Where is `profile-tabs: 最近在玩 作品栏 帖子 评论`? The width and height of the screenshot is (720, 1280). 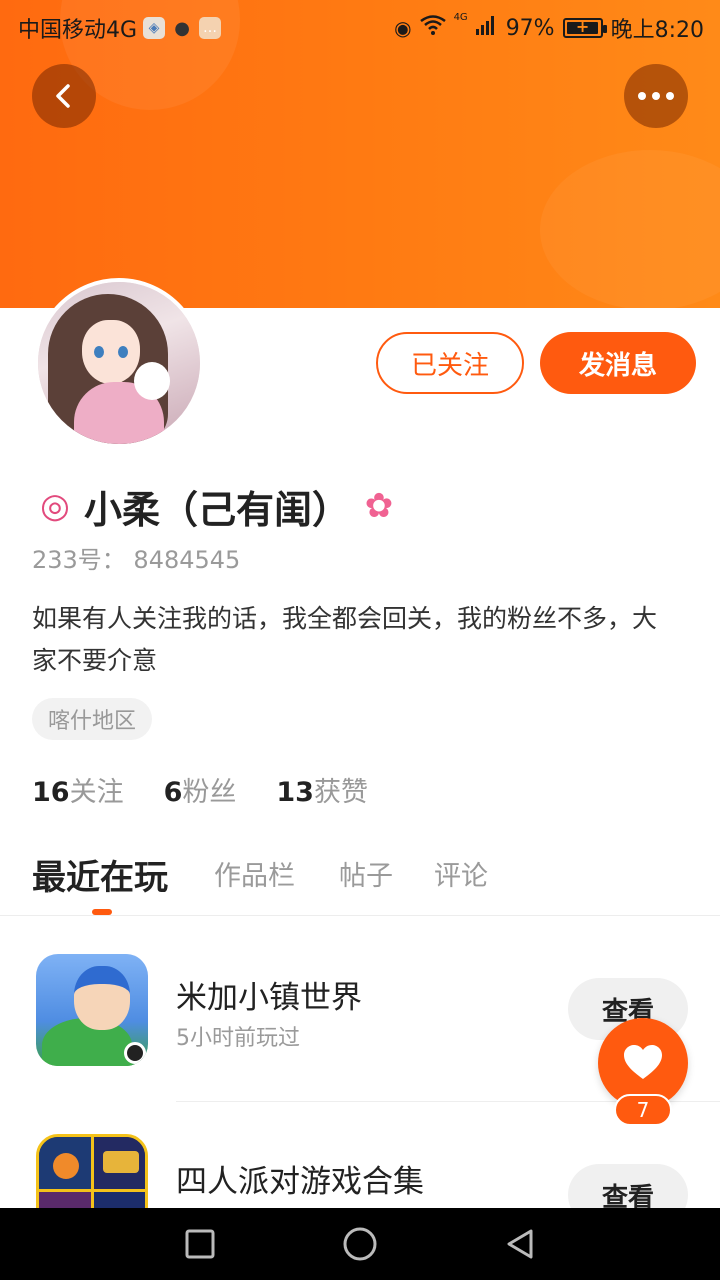
profile-tabs: 最近在玩 作品栏 帖子 评论 is located at coordinates (360, 881).